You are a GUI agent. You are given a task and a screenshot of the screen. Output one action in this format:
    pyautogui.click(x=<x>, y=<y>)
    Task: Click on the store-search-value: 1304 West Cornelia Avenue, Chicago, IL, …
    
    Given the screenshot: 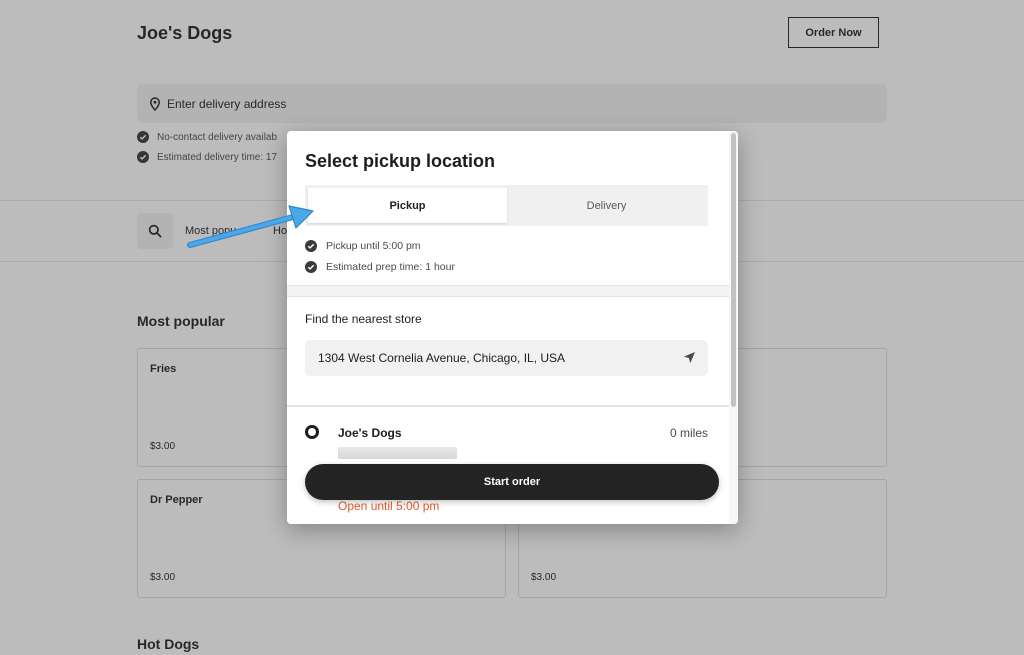 What is the action you would take?
    pyautogui.click(x=442, y=358)
    